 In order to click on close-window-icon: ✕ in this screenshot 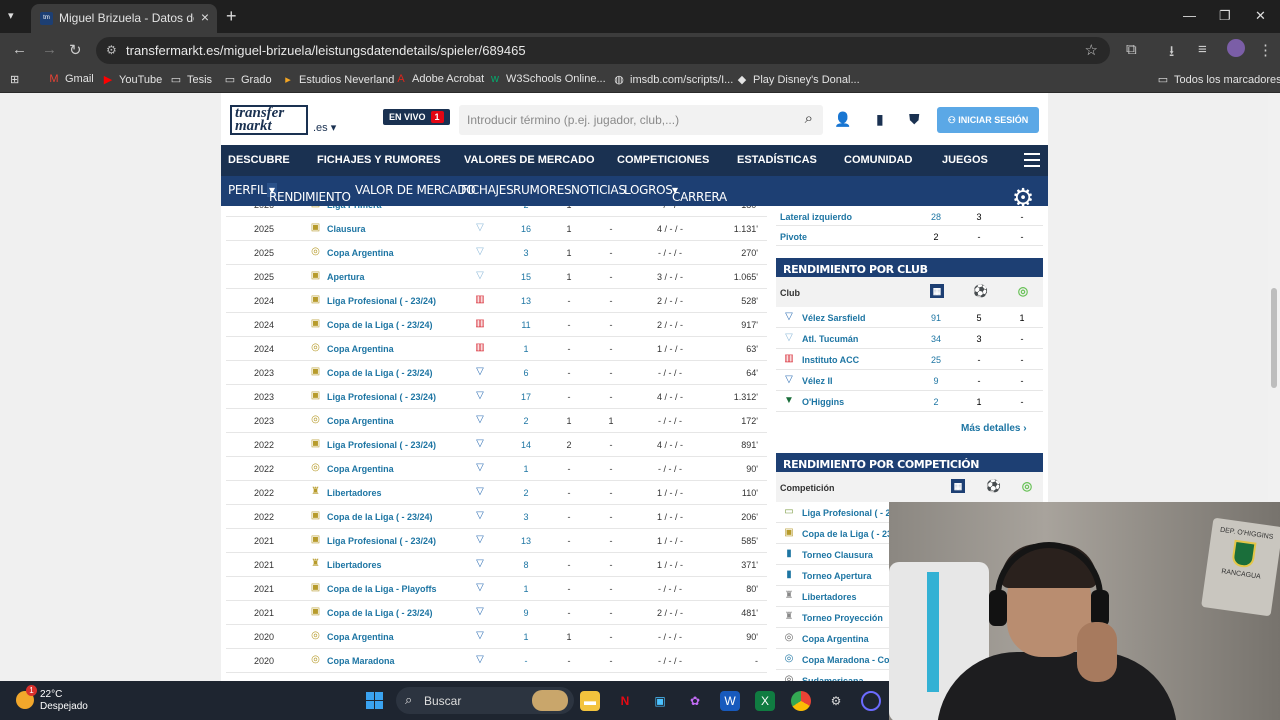, I will do `click(1260, 16)`.